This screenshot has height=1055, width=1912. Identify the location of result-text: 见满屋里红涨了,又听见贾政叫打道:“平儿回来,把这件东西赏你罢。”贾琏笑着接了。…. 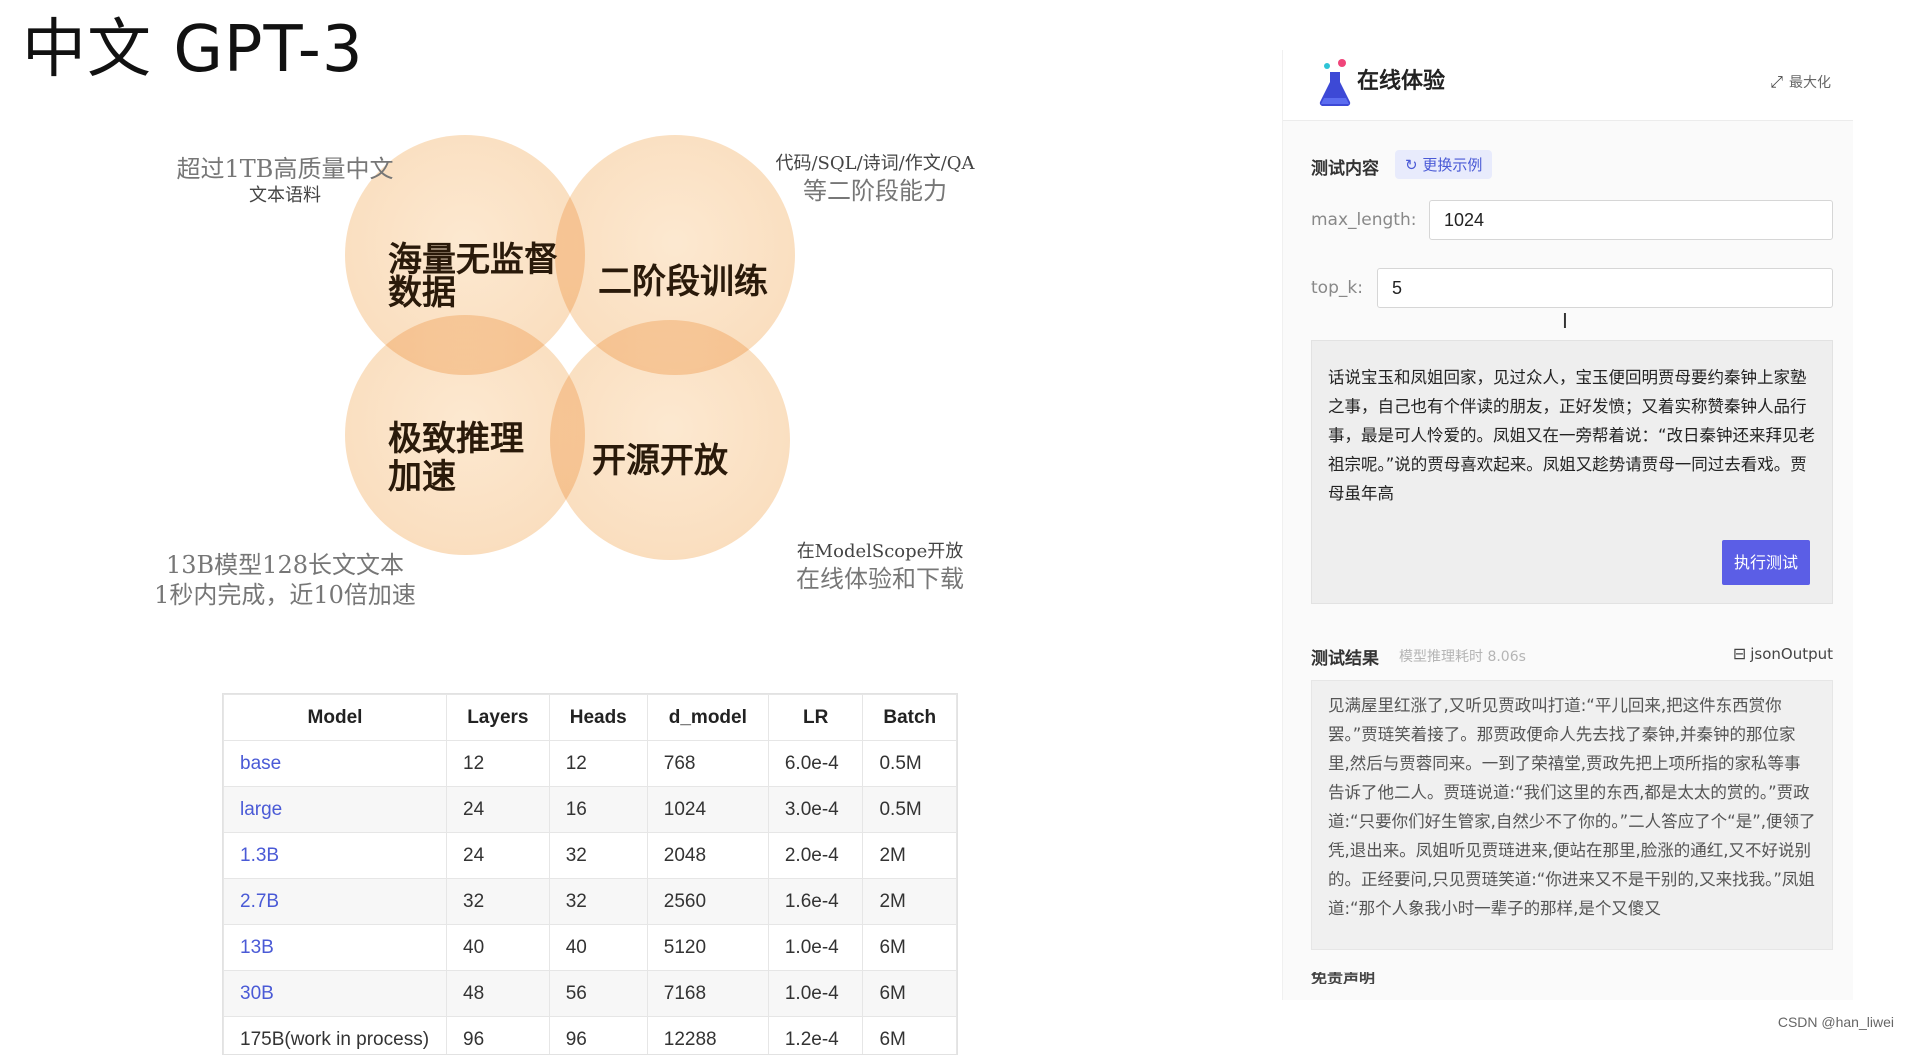
(1572, 807).